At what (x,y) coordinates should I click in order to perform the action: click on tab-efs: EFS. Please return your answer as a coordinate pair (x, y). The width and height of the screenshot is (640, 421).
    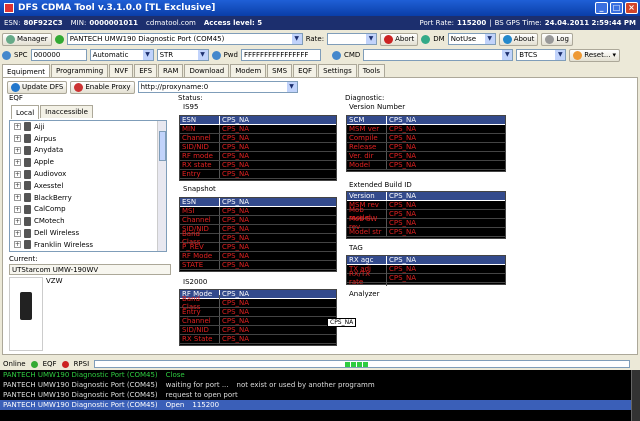
    Looking at the image, I should click on (146, 70).